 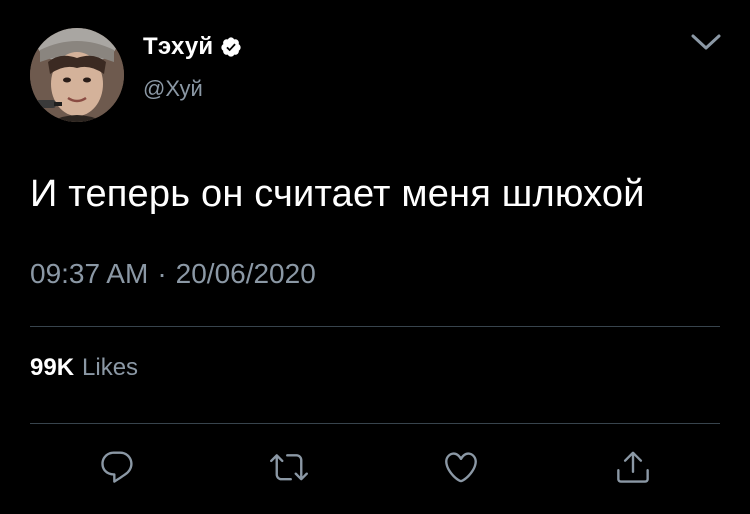 What do you see at coordinates (173, 89) in the screenshot?
I see `author-handle: @Хуй` at bounding box center [173, 89].